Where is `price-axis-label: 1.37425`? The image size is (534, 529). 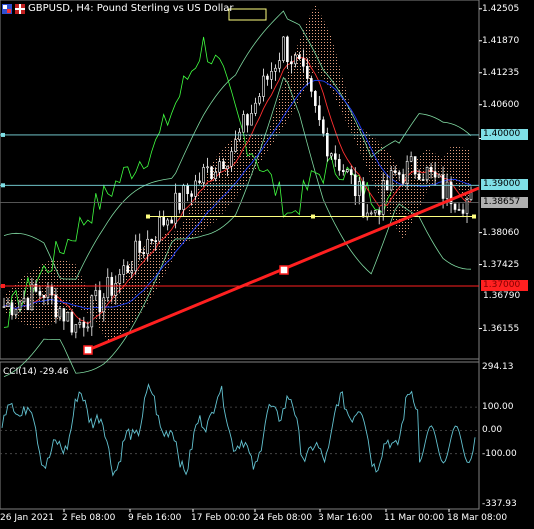
price-axis-label: 1.37425 is located at coordinates (501, 264).